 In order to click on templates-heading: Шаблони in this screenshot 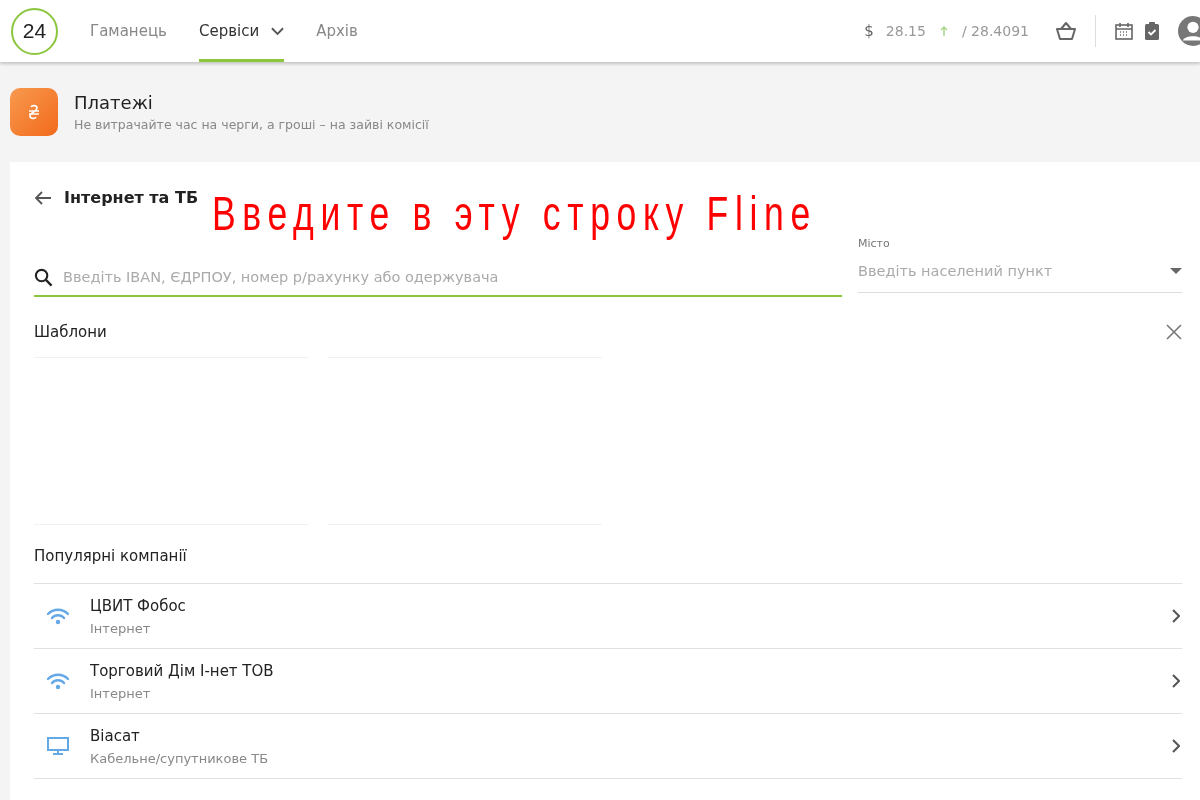, I will do `click(70, 332)`.